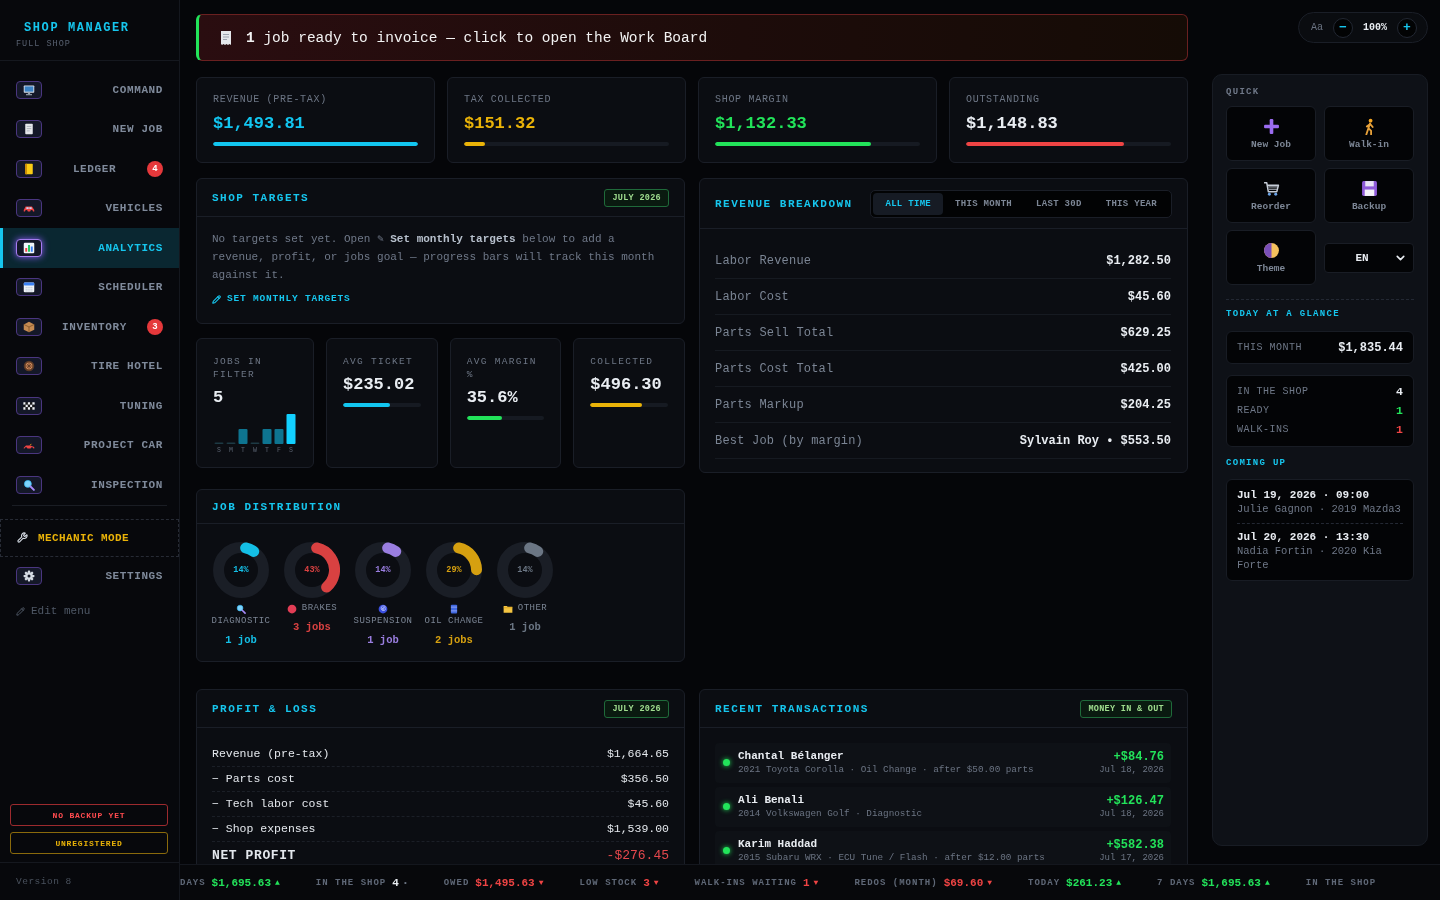  What do you see at coordinates (1145, 404) in the screenshot?
I see `row-value: $204.25` at bounding box center [1145, 404].